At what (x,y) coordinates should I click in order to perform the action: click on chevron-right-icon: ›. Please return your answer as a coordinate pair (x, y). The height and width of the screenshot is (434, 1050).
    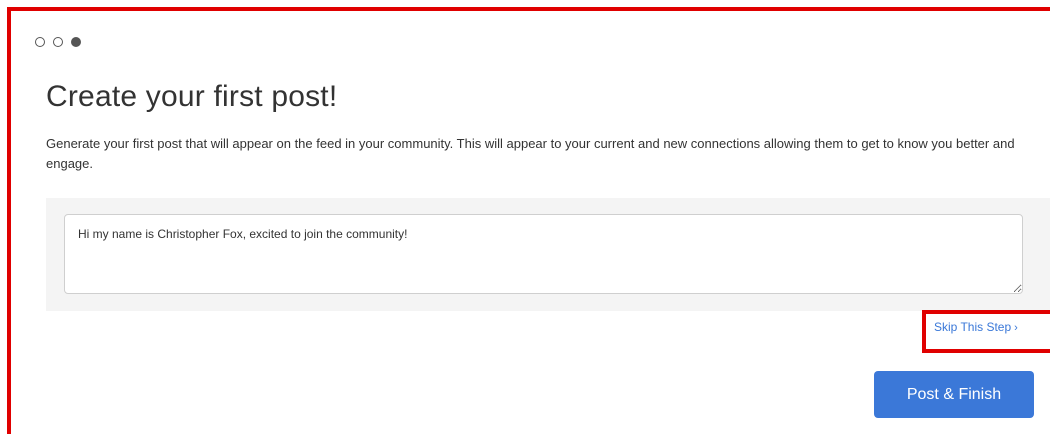
    Looking at the image, I should click on (1016, 328).